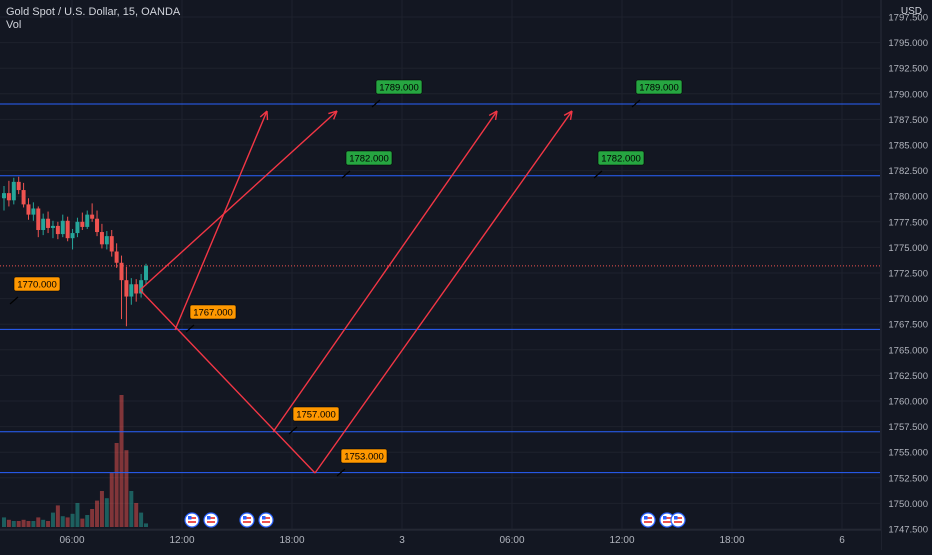  Describe the element at coordinates (908, 94) in the screenshot. I see `price-tick-label: 1790.000` at that location.